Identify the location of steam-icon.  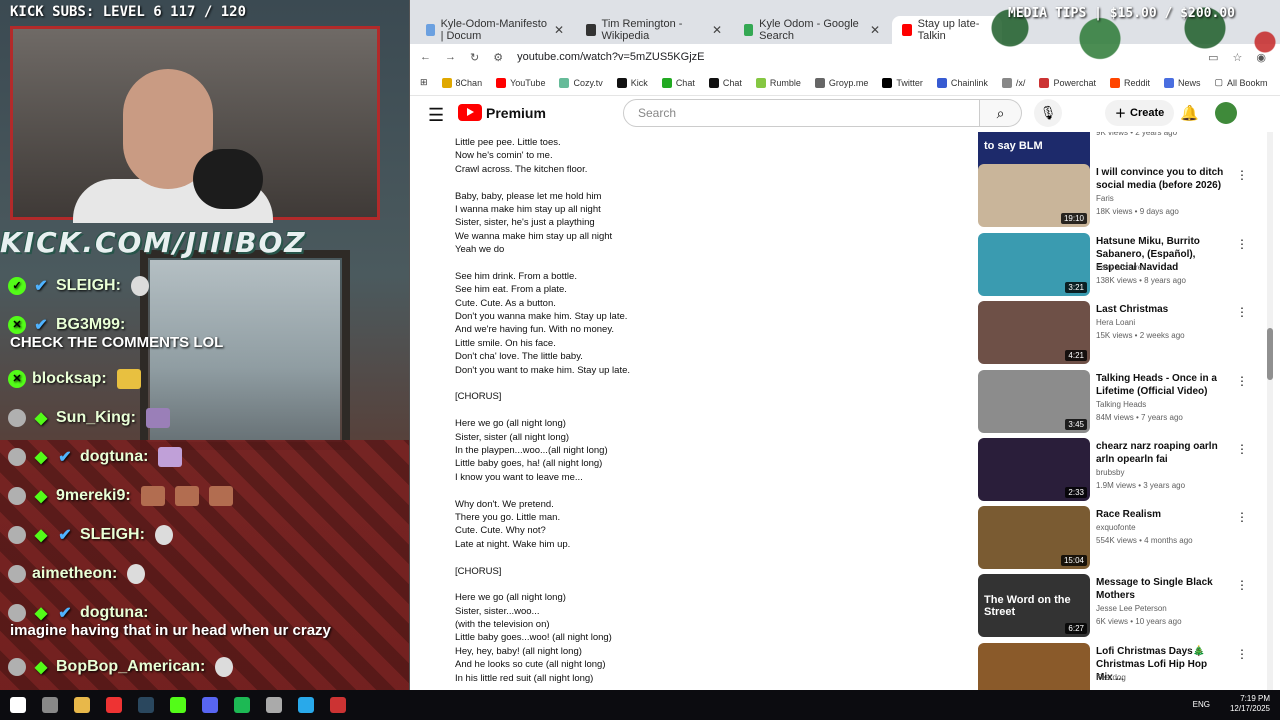
(146, 705).